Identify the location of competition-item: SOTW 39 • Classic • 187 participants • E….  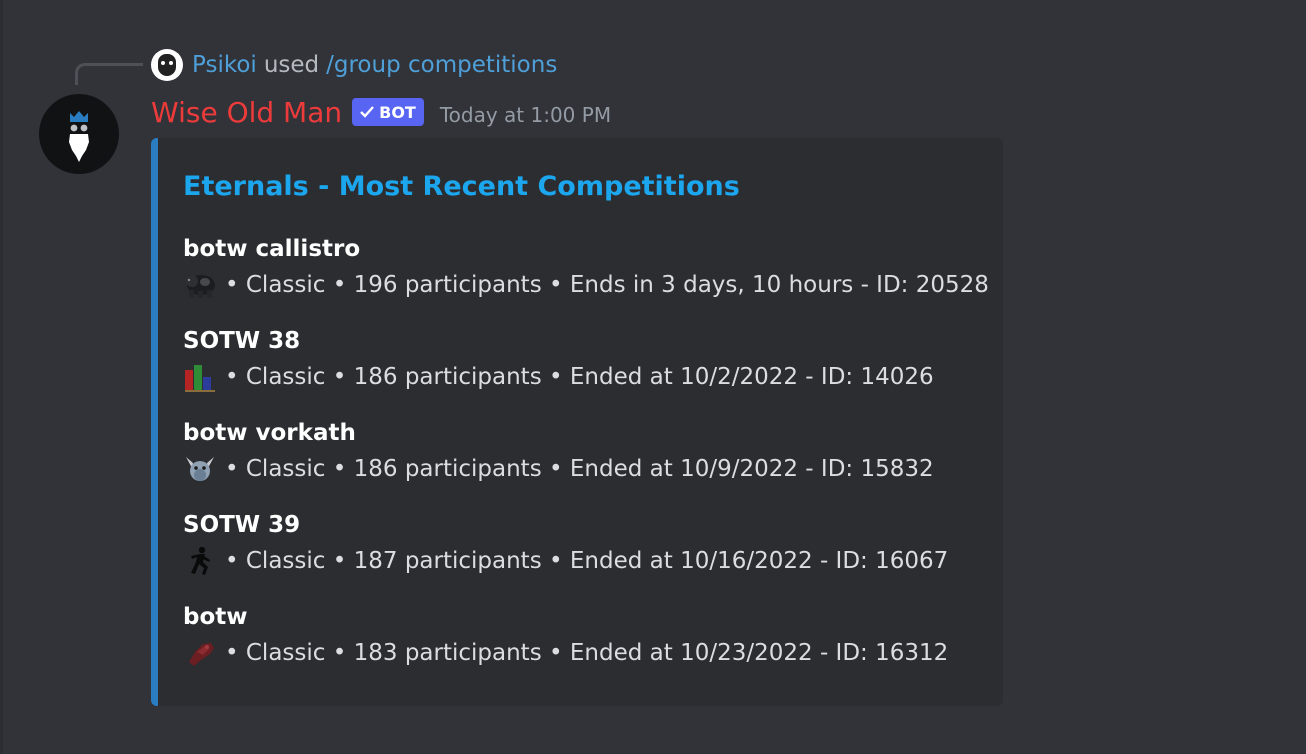
(588, 544).